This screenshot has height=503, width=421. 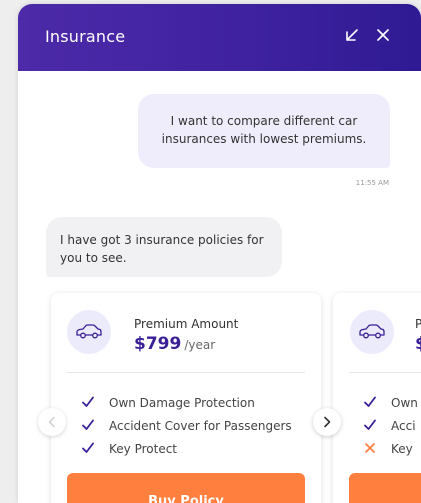 What do you see at coordinates (402, 449) in the screenshot?
I see `feature-label: Key` at bounding box center [402, 449].